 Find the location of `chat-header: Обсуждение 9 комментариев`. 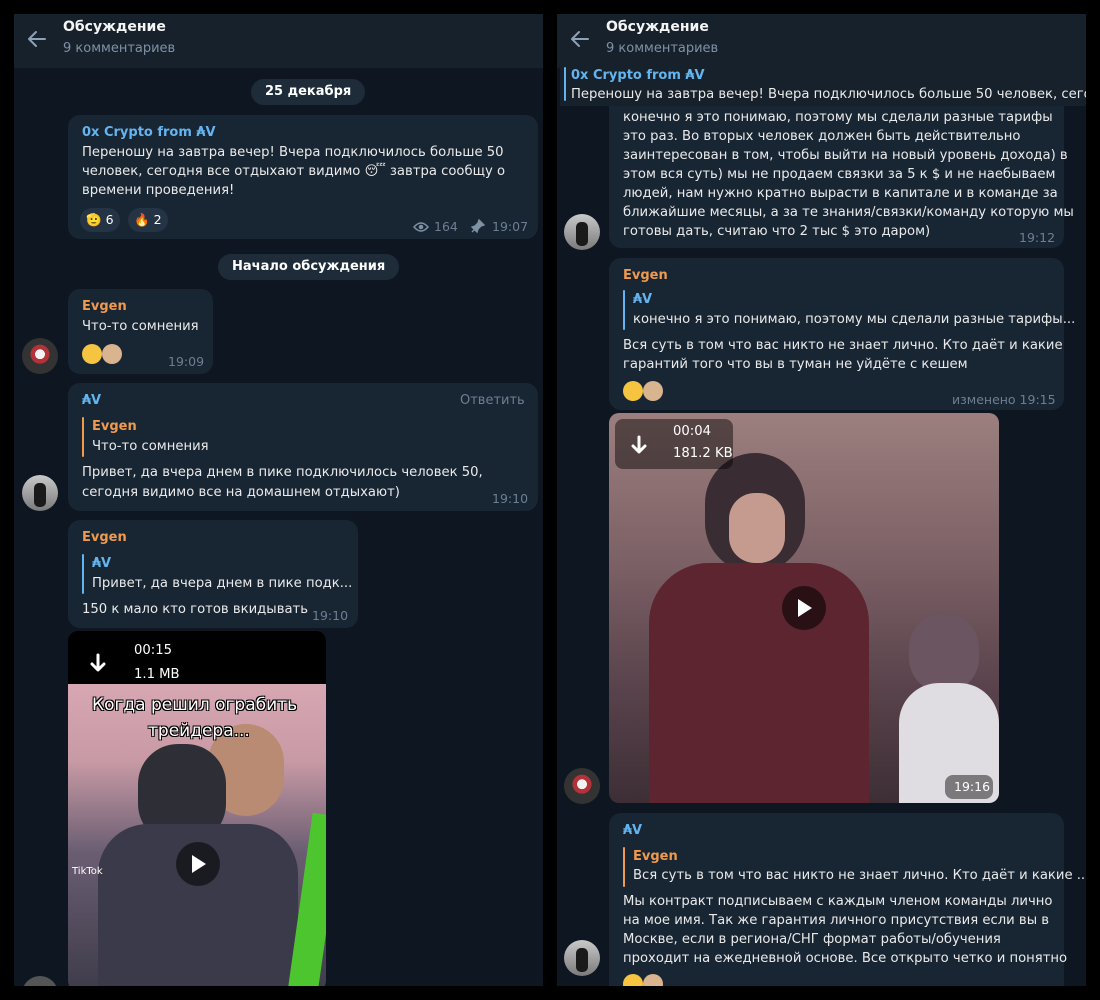

chat-header: Обсуждение 9 комментариев is located at coordinates (278, 41).